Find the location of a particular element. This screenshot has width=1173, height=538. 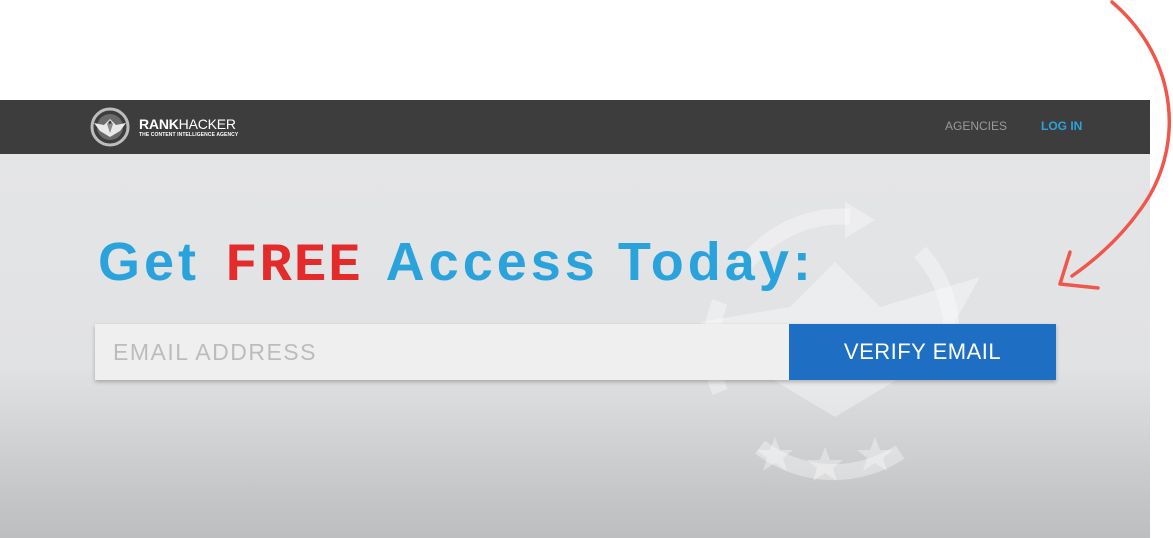

logo-name-bold: RANK is located at coordinates (159, 123).